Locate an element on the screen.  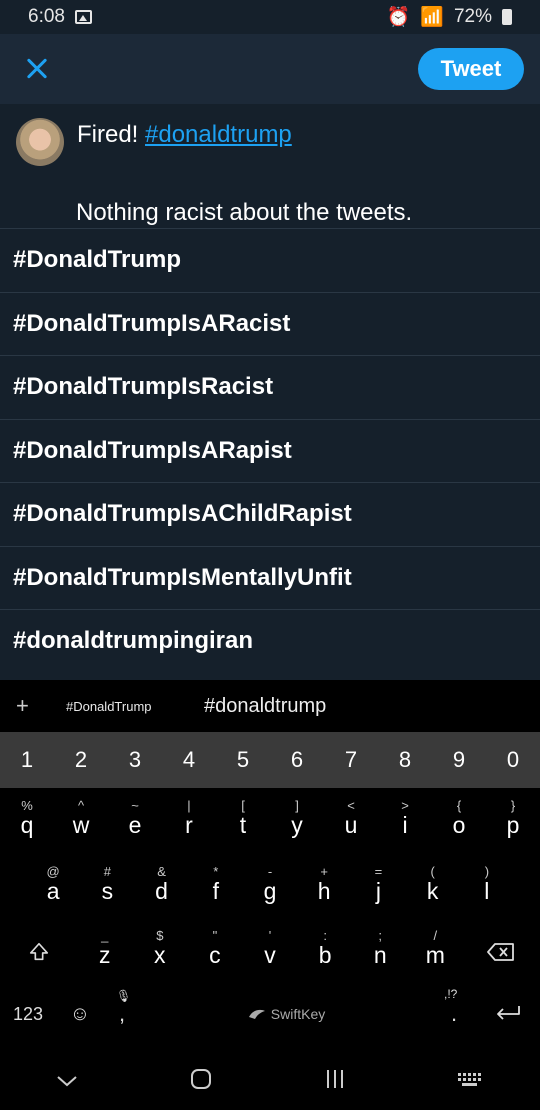
key-row-bottom: 123 ☺ 🎙 , SwiftKey ,!? . is located at coordinates (270, 1014).